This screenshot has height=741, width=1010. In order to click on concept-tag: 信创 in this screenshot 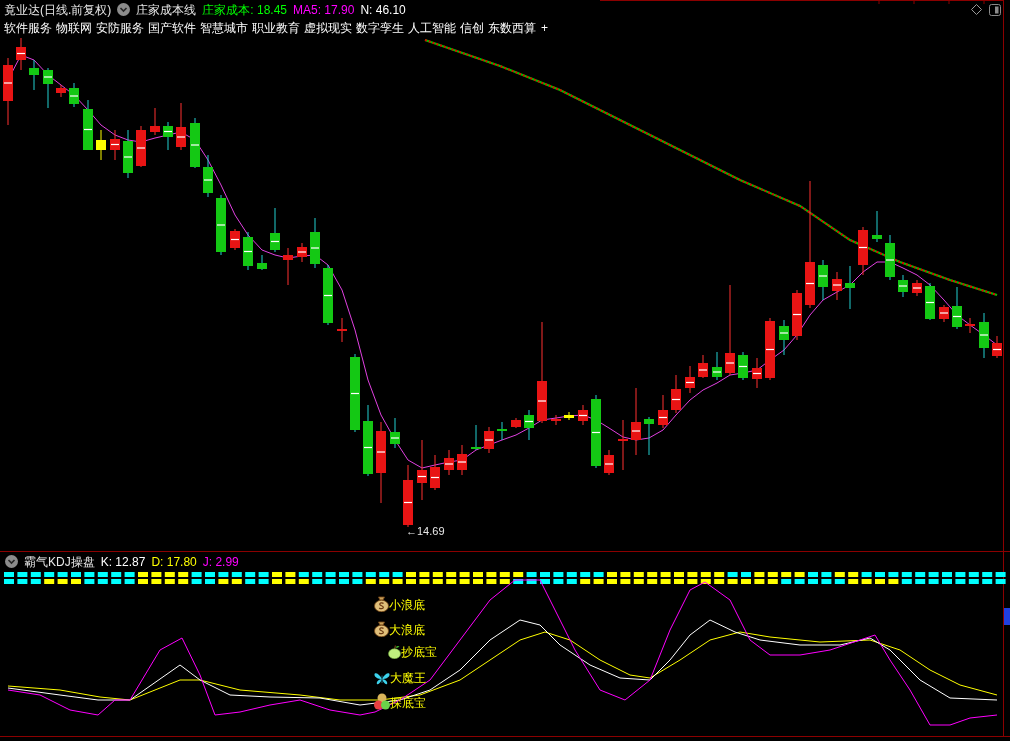, I will do `click(472, 28)`.